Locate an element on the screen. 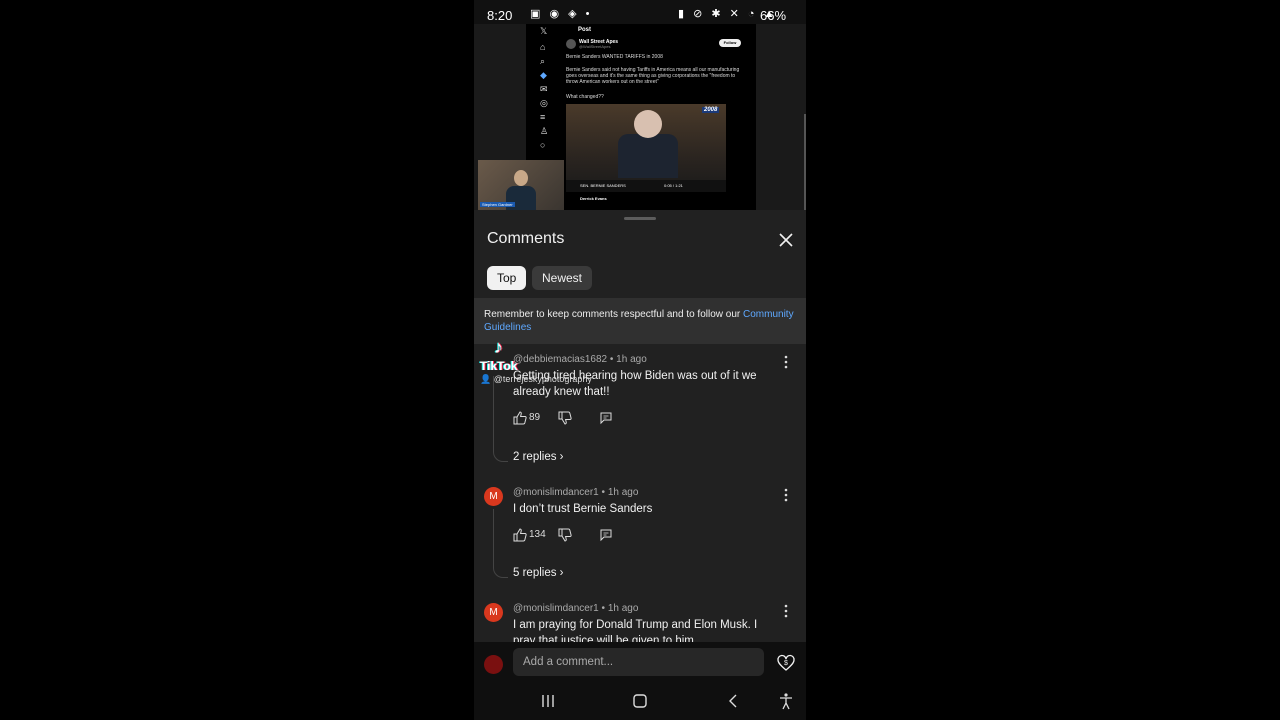 This screenshot has width=1280, height=720. search-icon: ⌕ is located at coordinates (543, 61).